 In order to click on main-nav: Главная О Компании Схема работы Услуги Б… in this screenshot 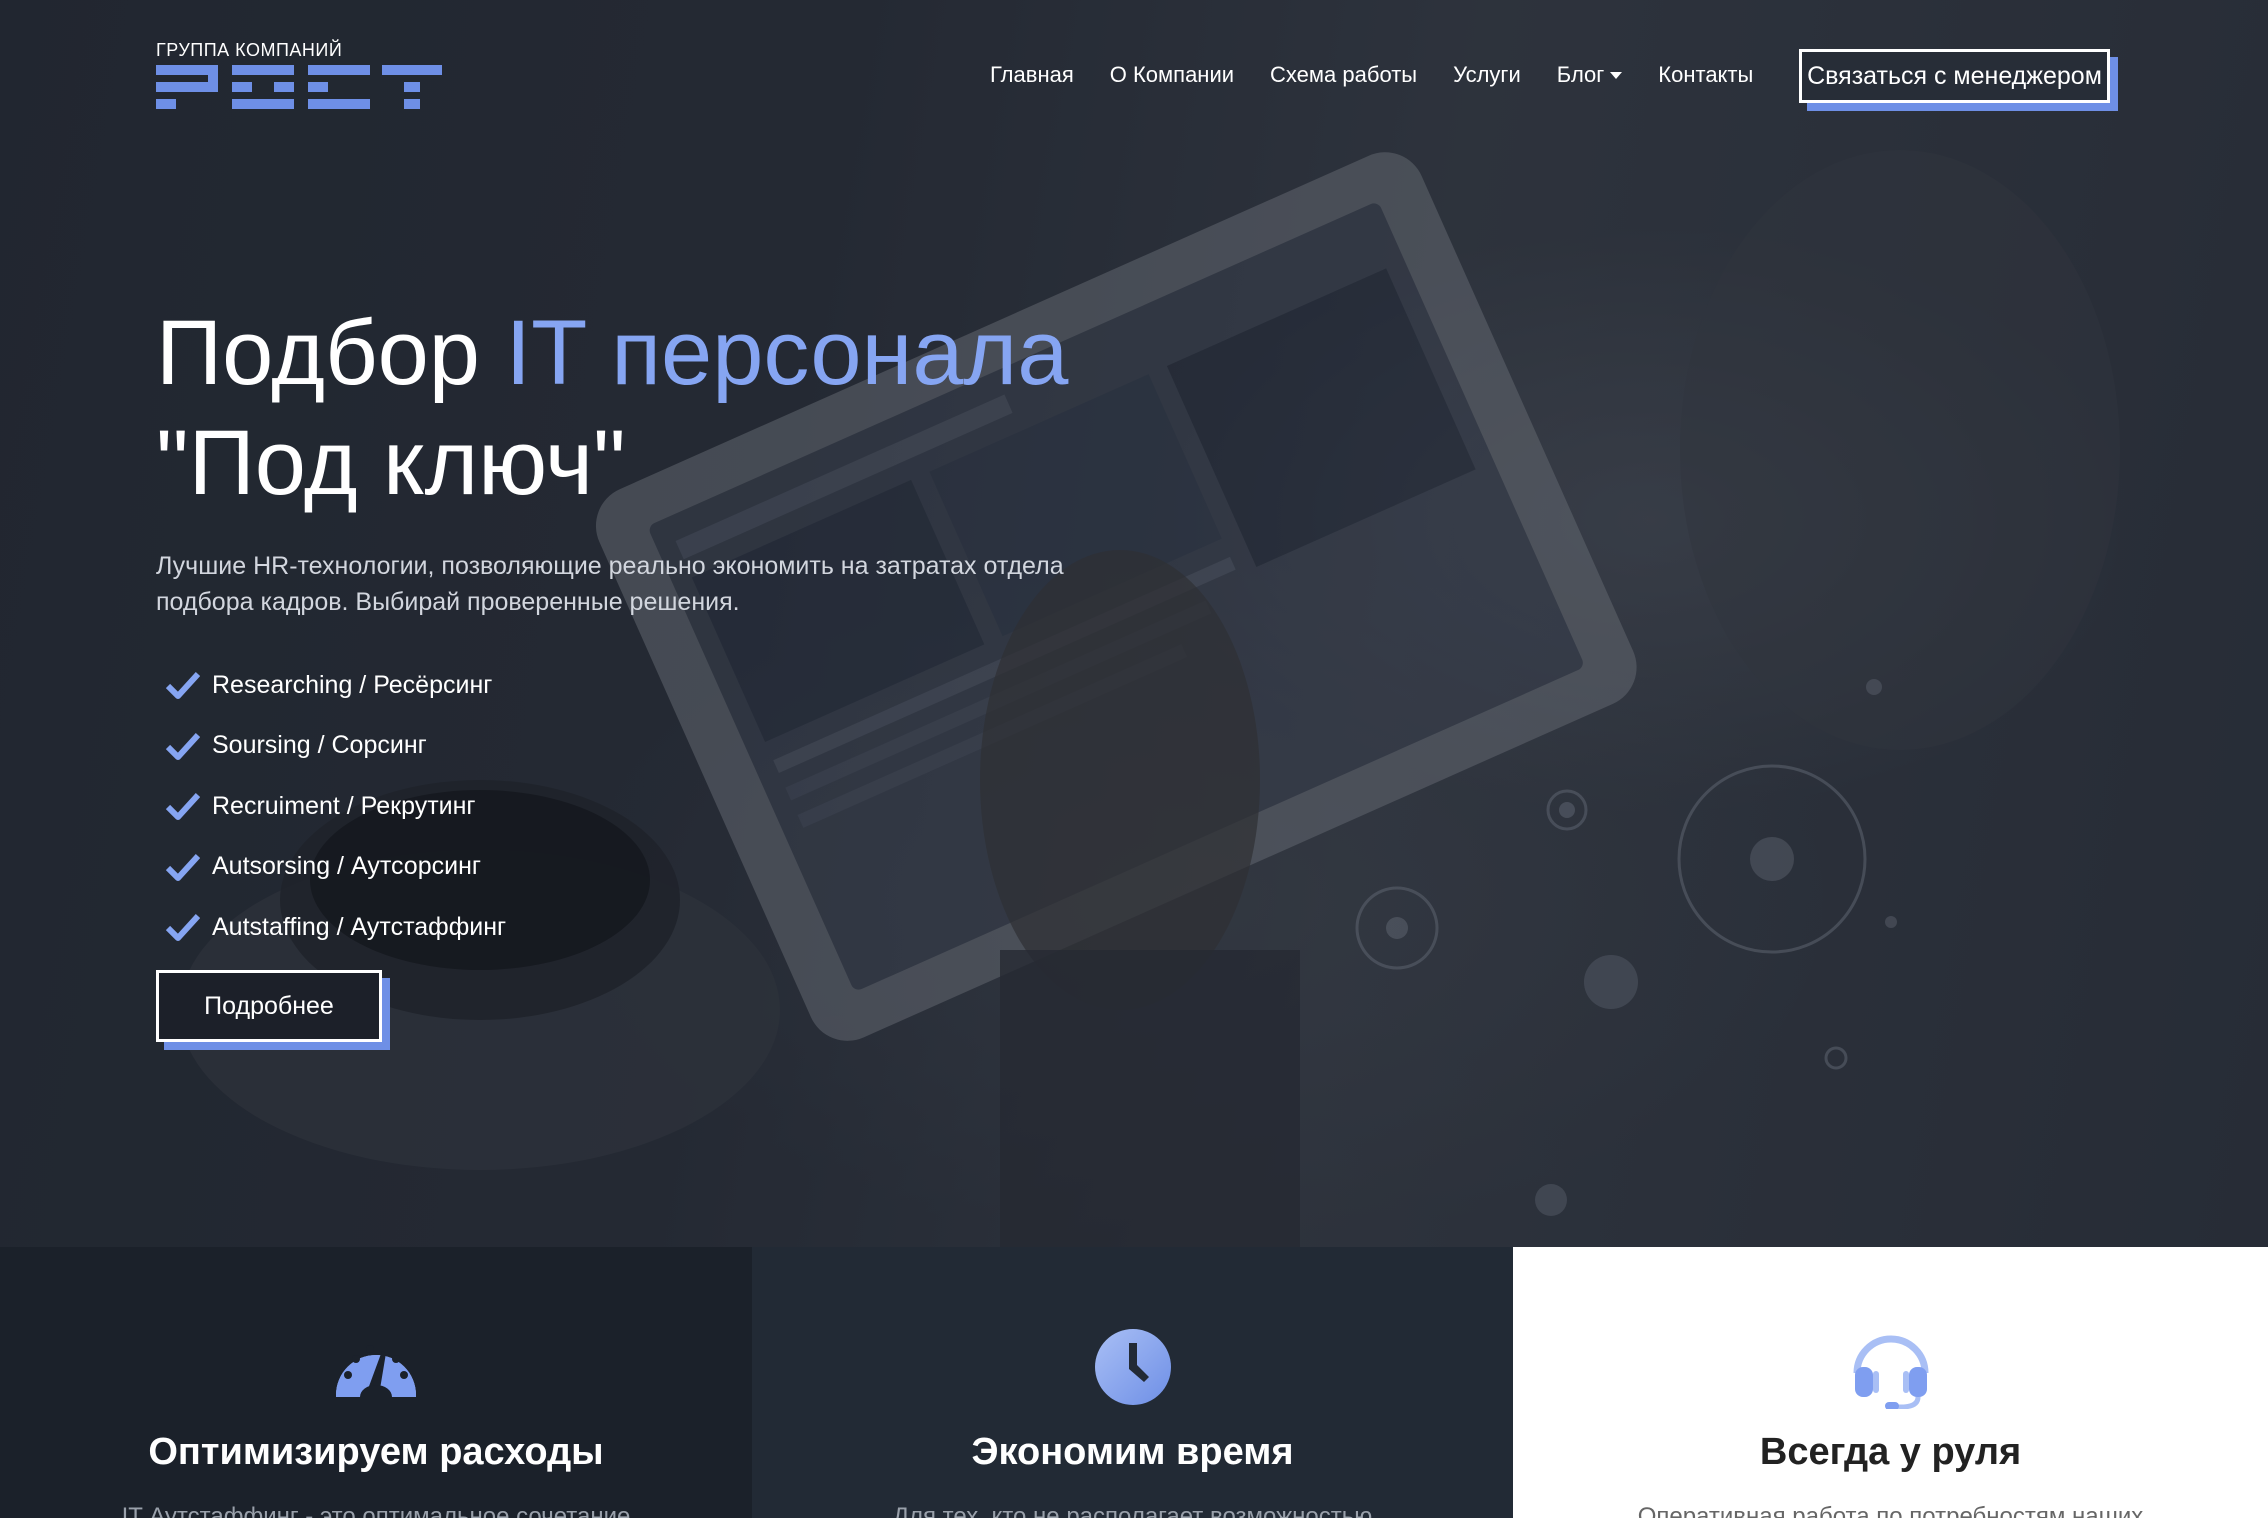, I will do `click(1389, 75)`.